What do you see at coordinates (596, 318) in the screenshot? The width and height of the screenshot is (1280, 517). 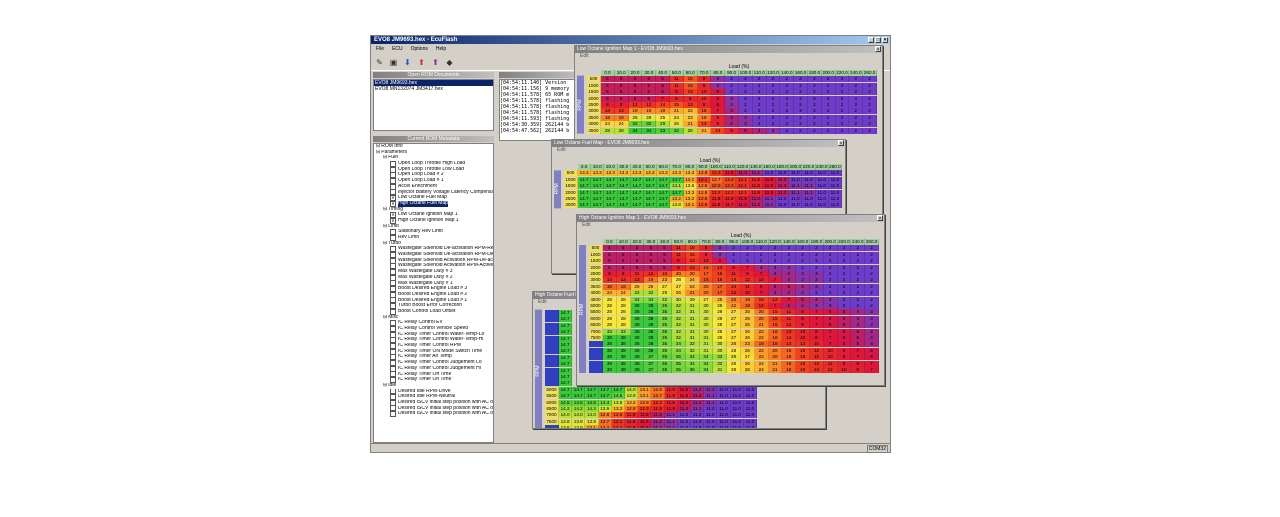 I see `rpm-axis-cell: 6000` at bounding box center [596, 318].